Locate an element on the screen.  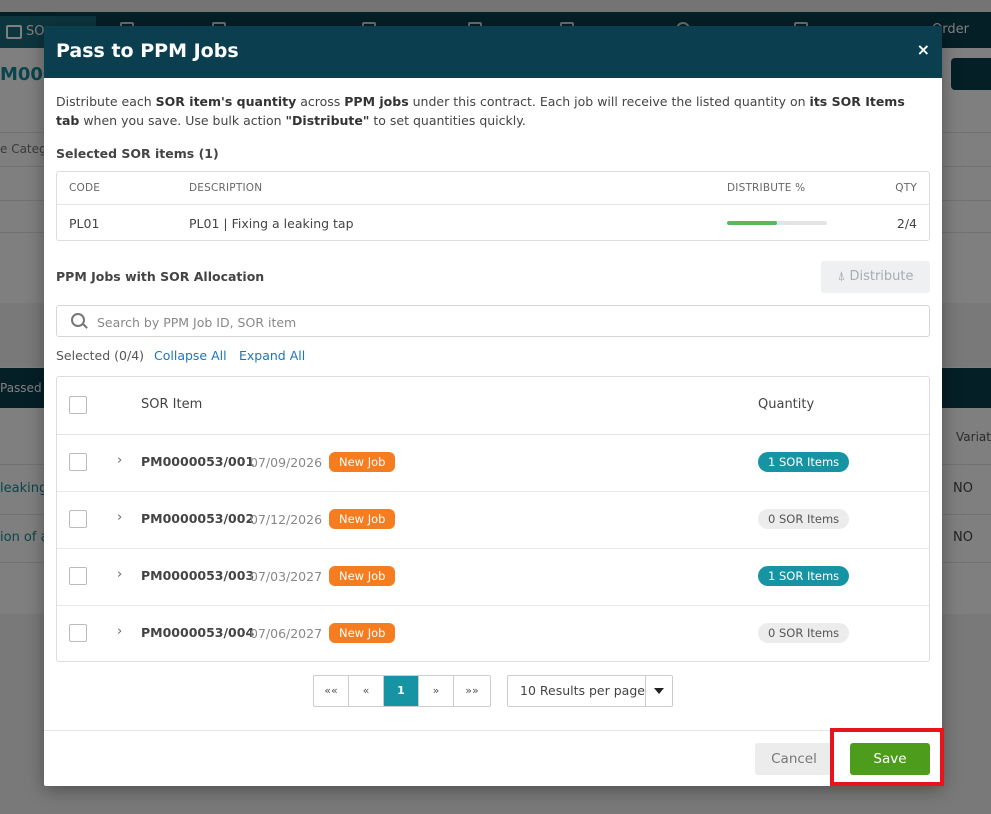
intro-text: to set quantities quickly. is located at coordinates (447, 120).